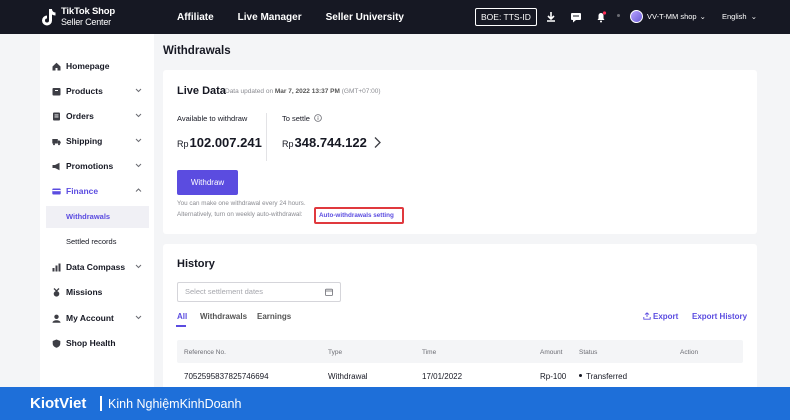  I want to click on bell-icon, so click(601, 17).